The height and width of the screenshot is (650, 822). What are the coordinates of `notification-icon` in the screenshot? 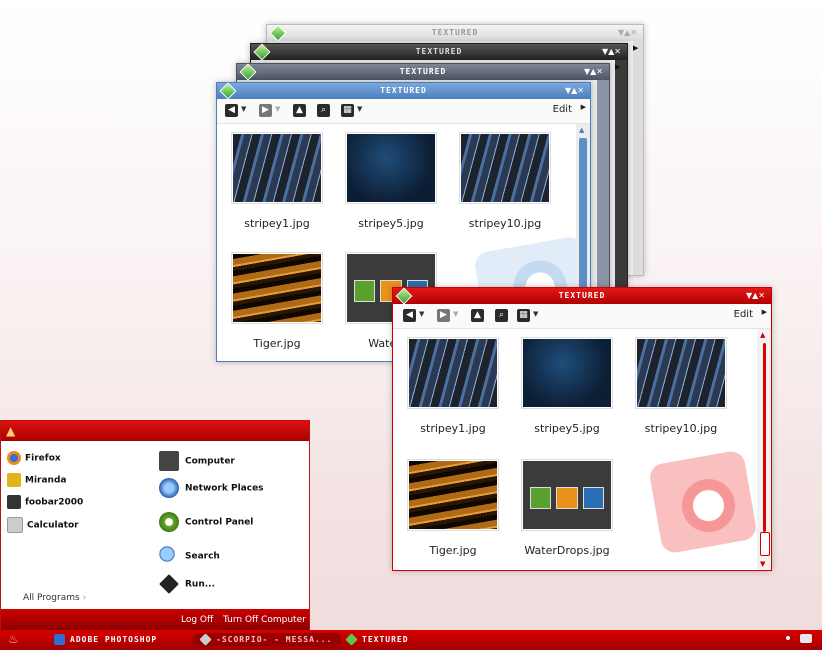 It's located at (806, 638).